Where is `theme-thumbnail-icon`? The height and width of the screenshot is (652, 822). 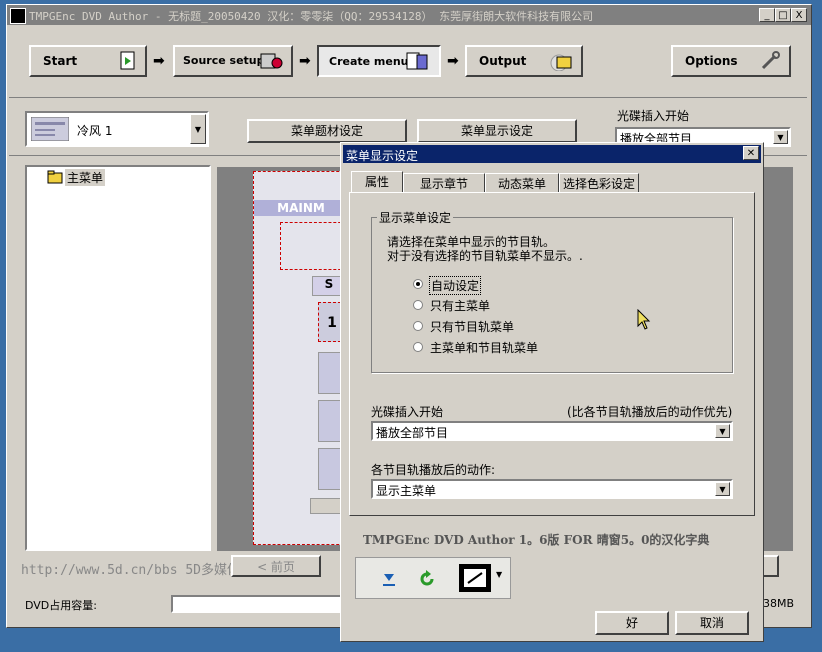 theme-thumbnail-icon is located at coordinates (50, 129).